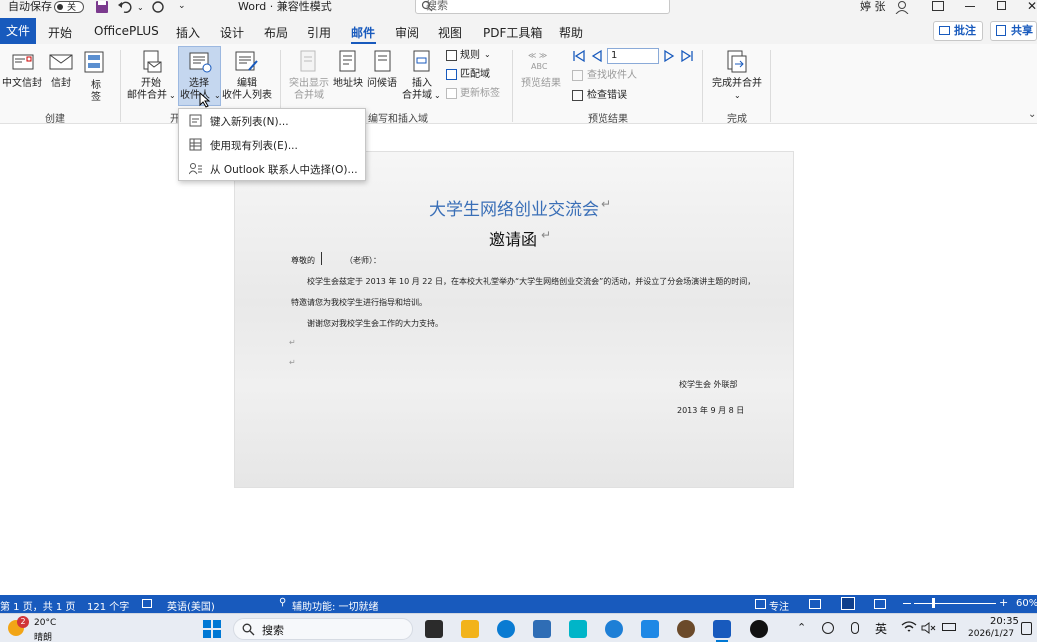  I want to click on edge-icon, so click(506, 629).